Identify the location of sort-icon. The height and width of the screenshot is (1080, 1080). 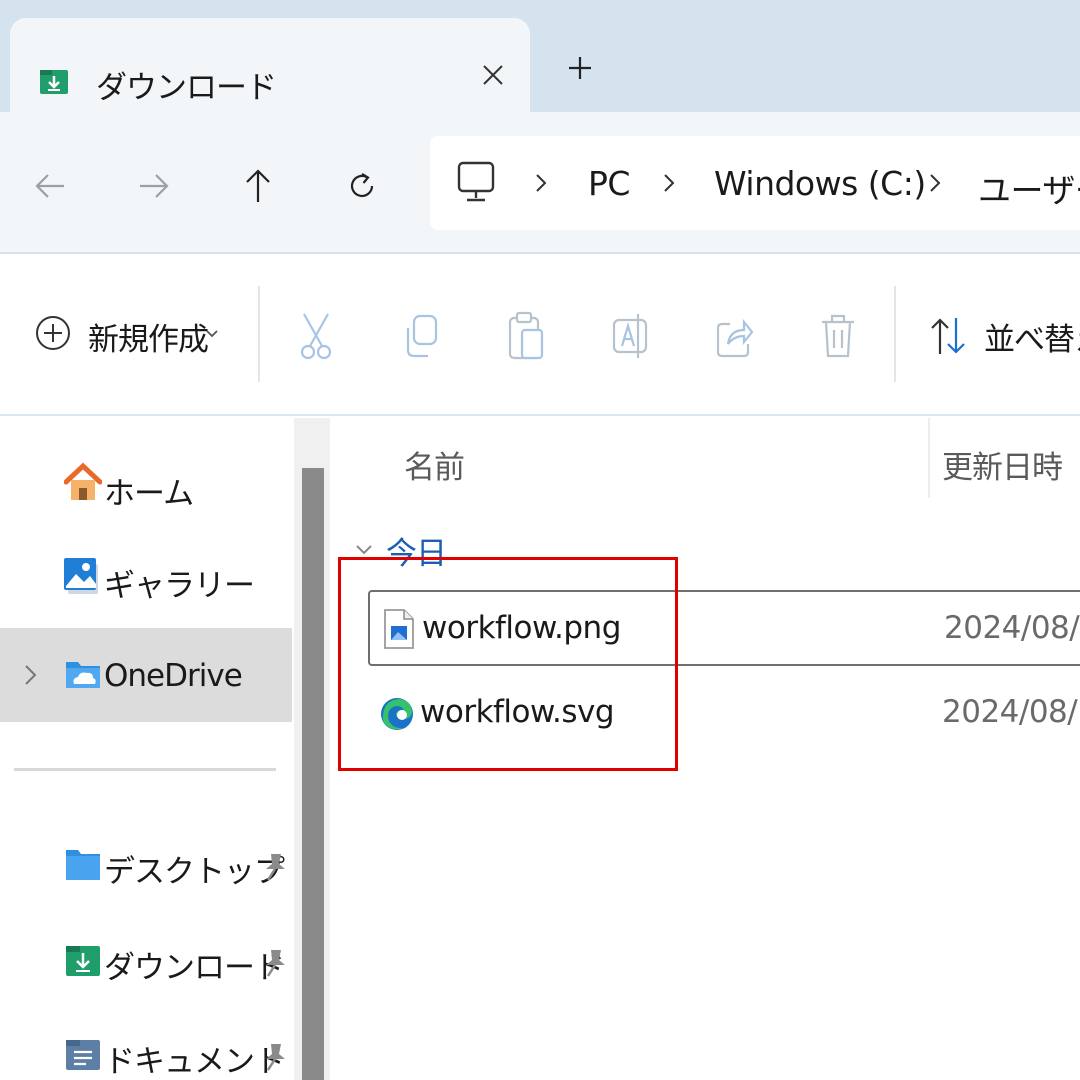
(948, 336).